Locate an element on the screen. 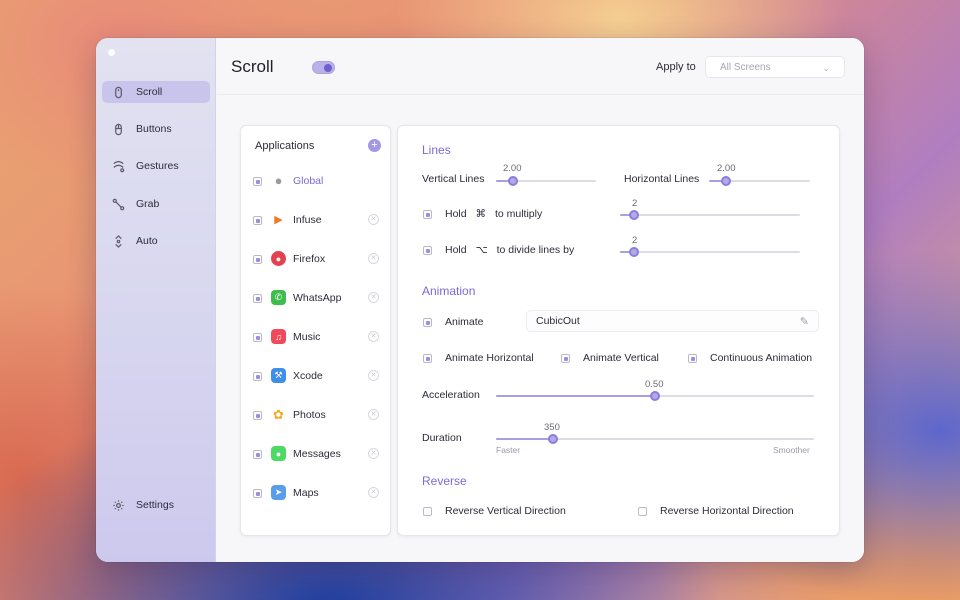  apply-to-select: All Screens ⌄ is located at coordinates (775, 67).